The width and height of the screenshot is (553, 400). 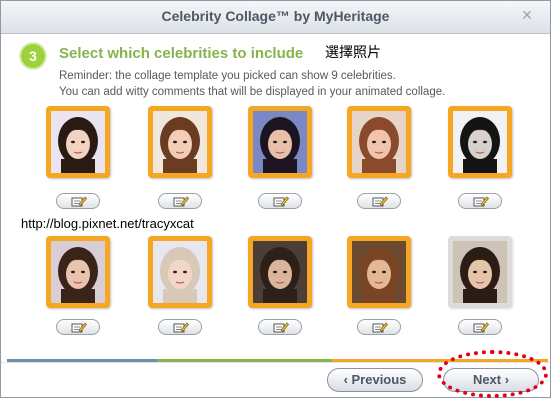 What do you see at coordinates (107, 223) in the screenshot?
I see `blog-url-watermark: http://blog.pixnet.net/tracyxcat` at bounding box center [107, 223].